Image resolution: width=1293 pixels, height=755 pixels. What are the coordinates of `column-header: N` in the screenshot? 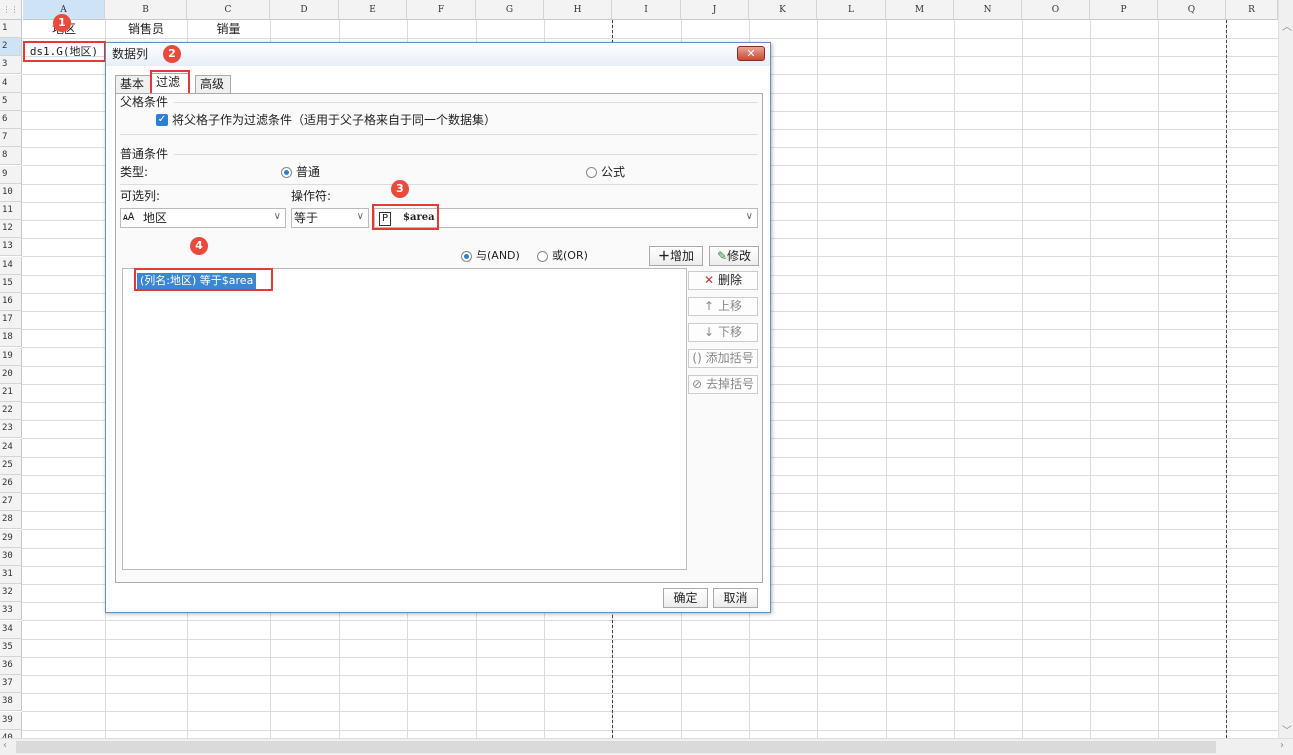 It's located at (988, 10).